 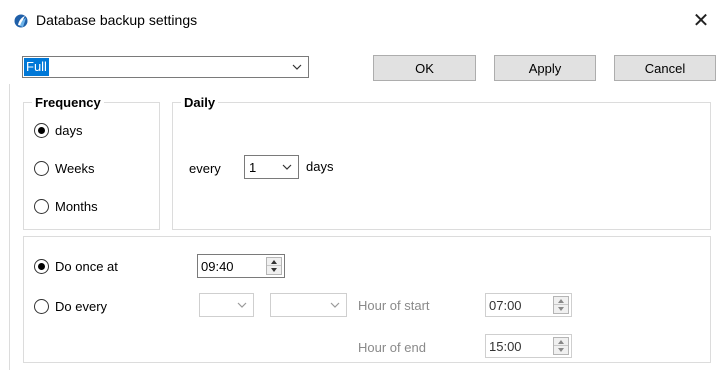 I want to click on do-once-option: Do once at, so click(x=76, y=266).